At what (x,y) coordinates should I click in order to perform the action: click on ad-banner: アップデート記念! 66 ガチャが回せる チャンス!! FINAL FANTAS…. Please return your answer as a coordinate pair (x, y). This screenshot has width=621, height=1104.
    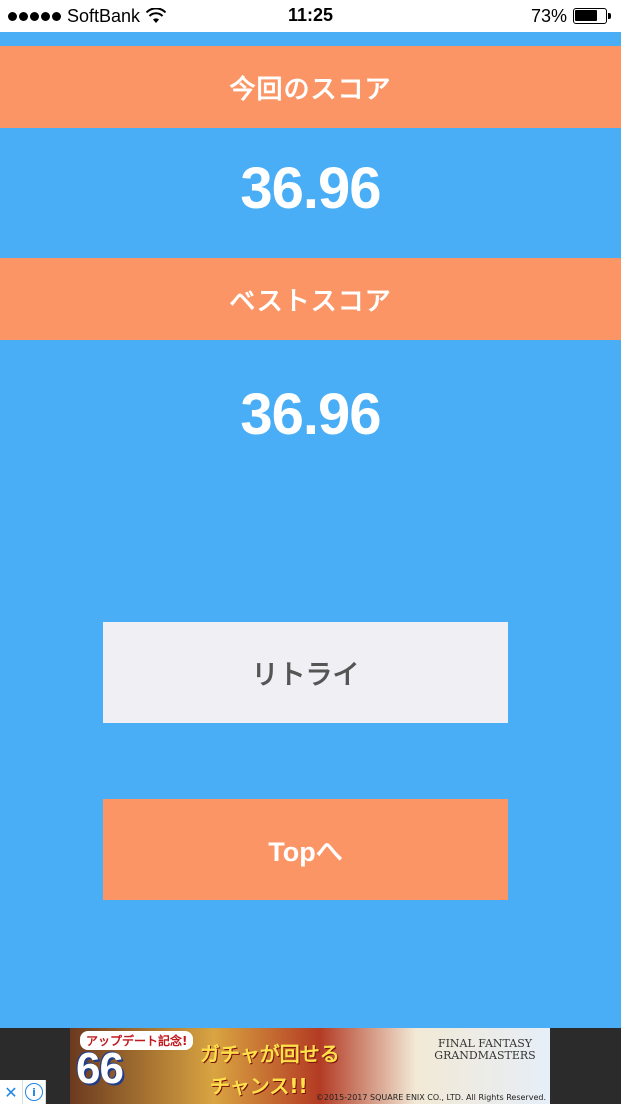
    Looking at the image, I should click on (310, 1066).